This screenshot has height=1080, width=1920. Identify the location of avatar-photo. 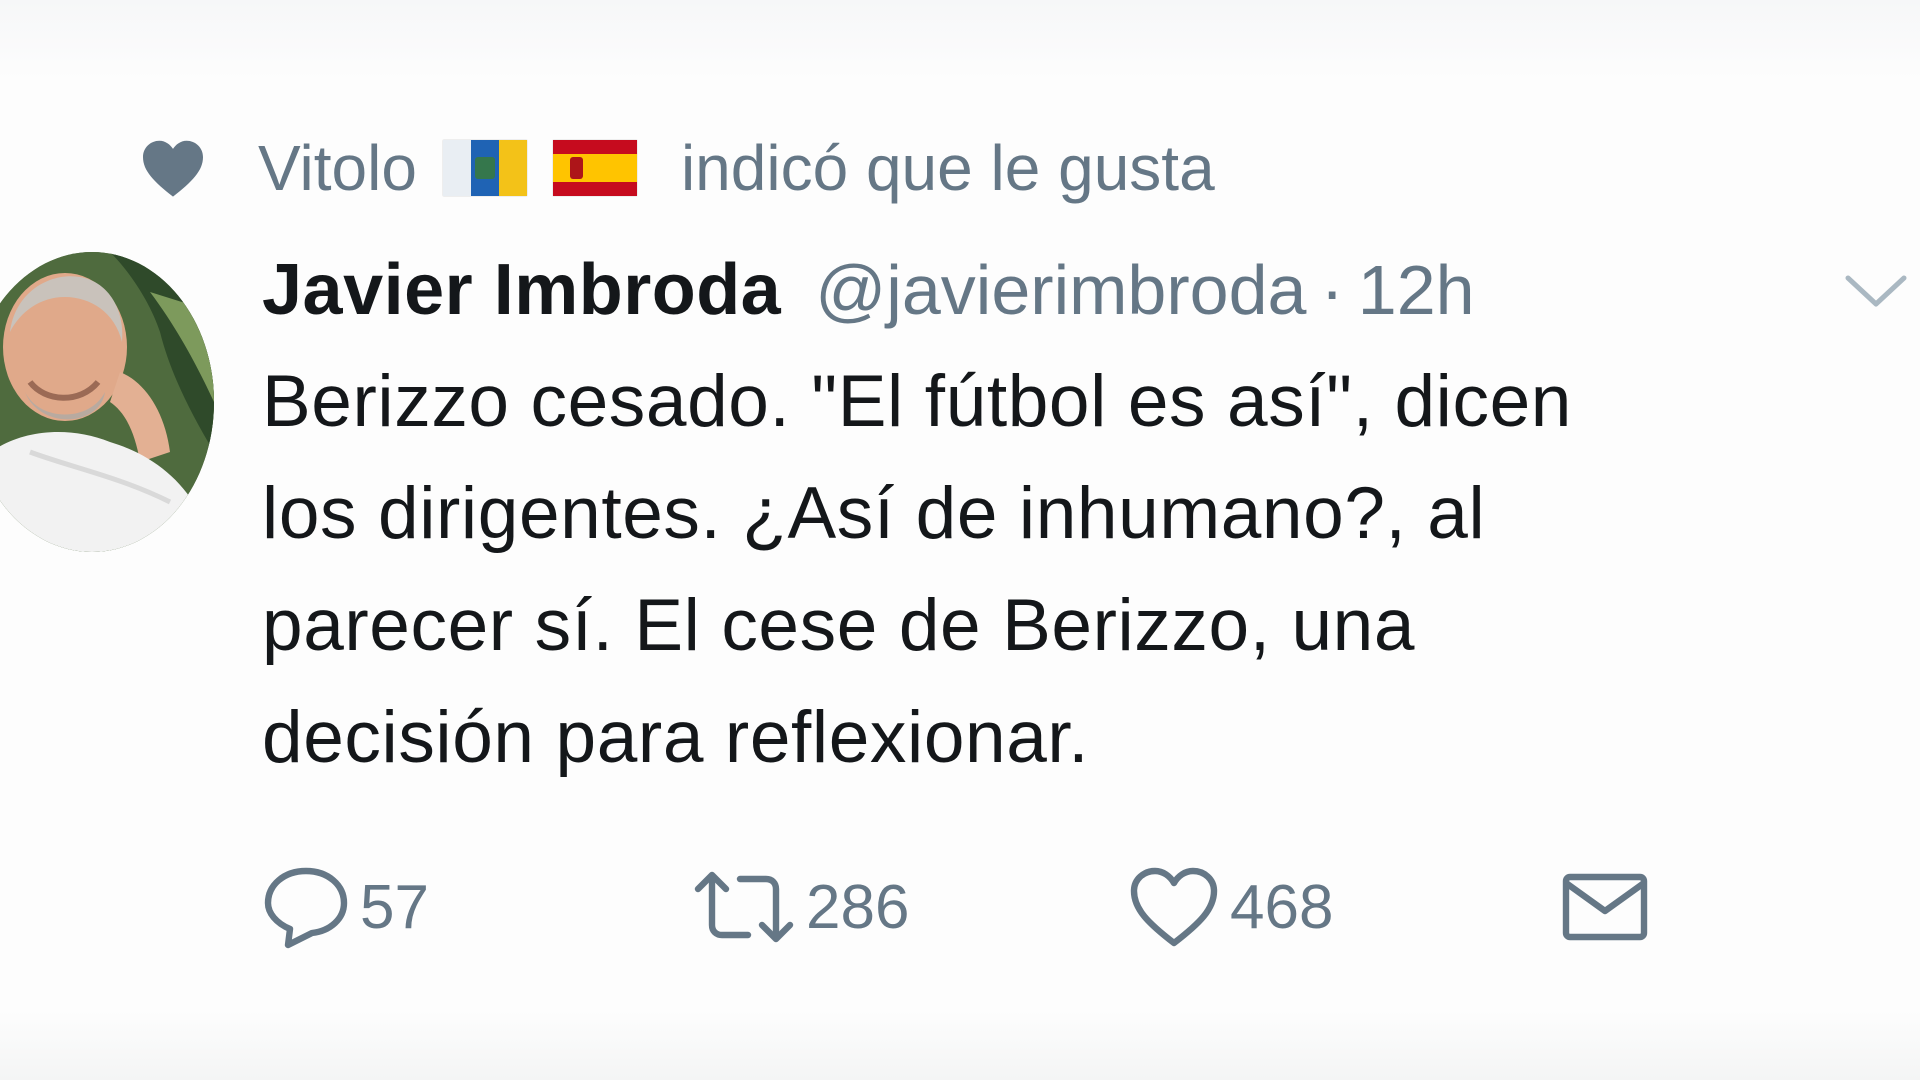
(107, 402).